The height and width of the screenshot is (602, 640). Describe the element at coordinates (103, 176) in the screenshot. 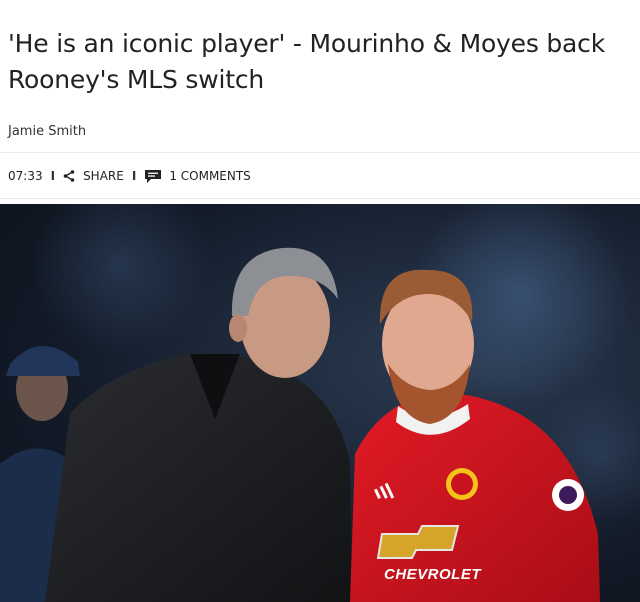

I see `share-label: SHARE` at that location.